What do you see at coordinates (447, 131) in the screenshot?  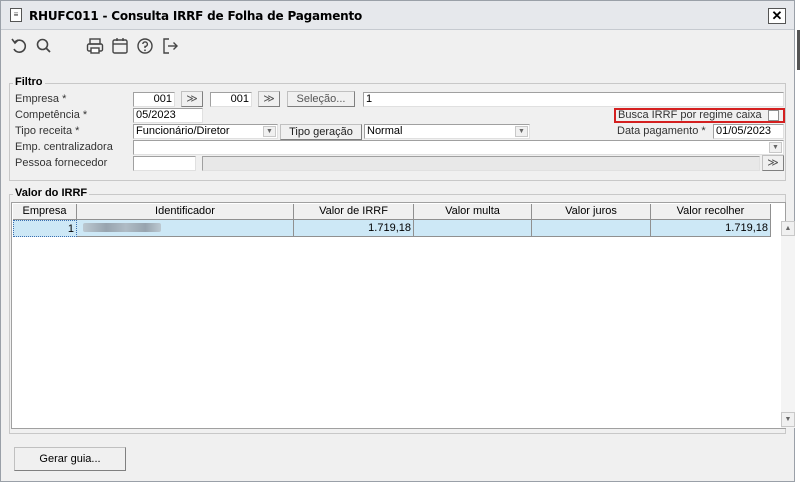 I see `tipo-geracao-select: Normal ▼` at bounding box center [447, 131].